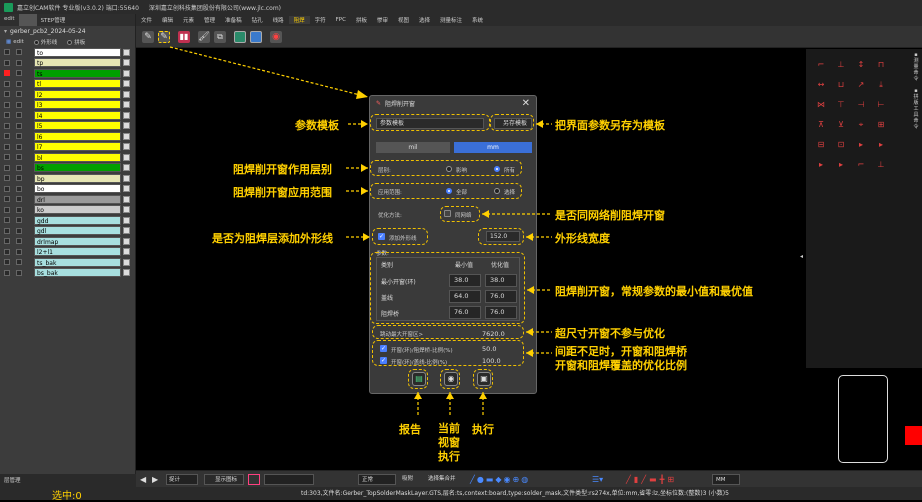 This screenshot has width=922, height=502. What do you see at coordinates (449, 456) in the screenshot?
I see `annotation-current-view-3: 执行` at bounding box center [449, 456].